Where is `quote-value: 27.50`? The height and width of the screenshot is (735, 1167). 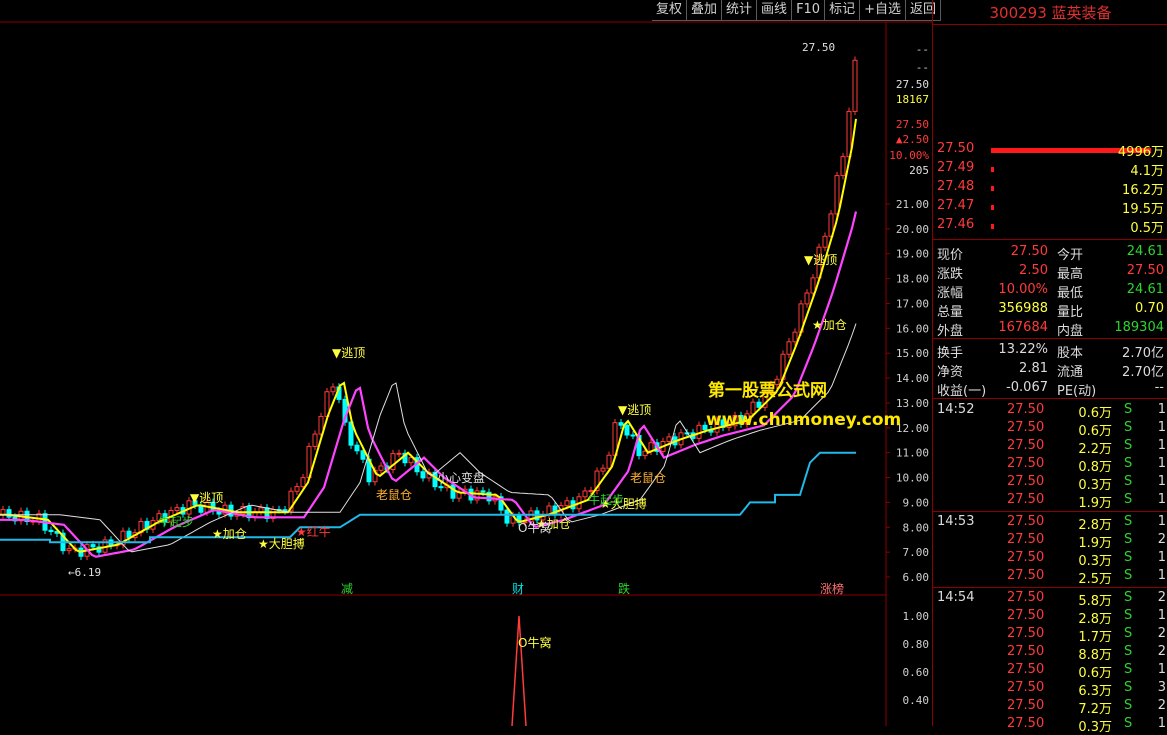
quote-value: 27.50 is located at coordinates (1029, 251).